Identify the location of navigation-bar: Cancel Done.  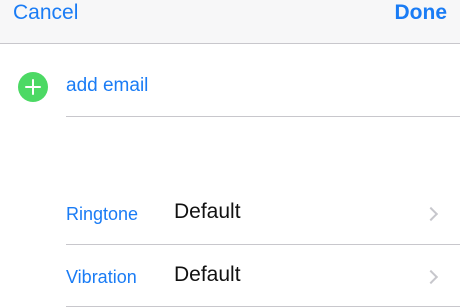
(230, 22).